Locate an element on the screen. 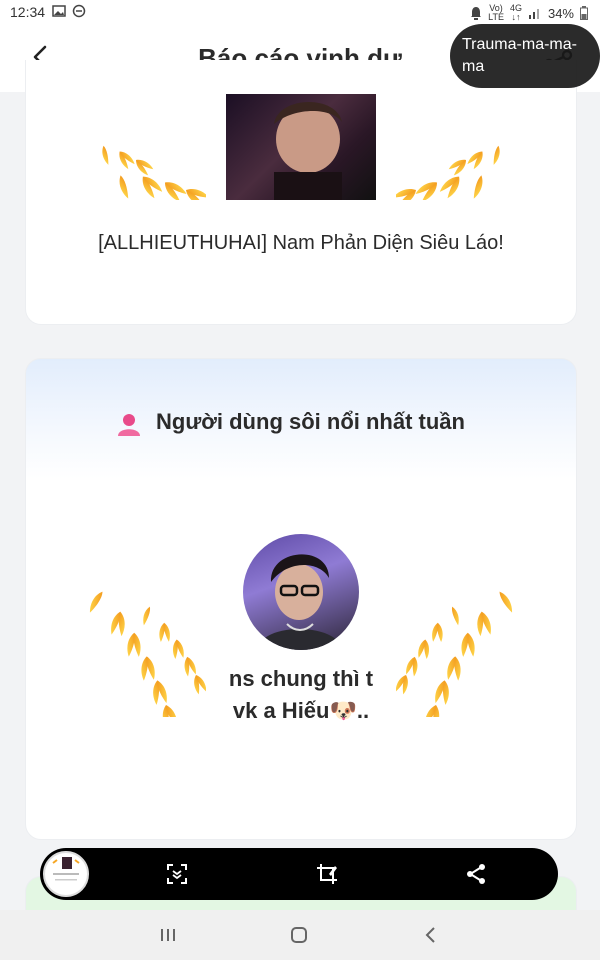  home-icon is located at coordinates (299, 935).